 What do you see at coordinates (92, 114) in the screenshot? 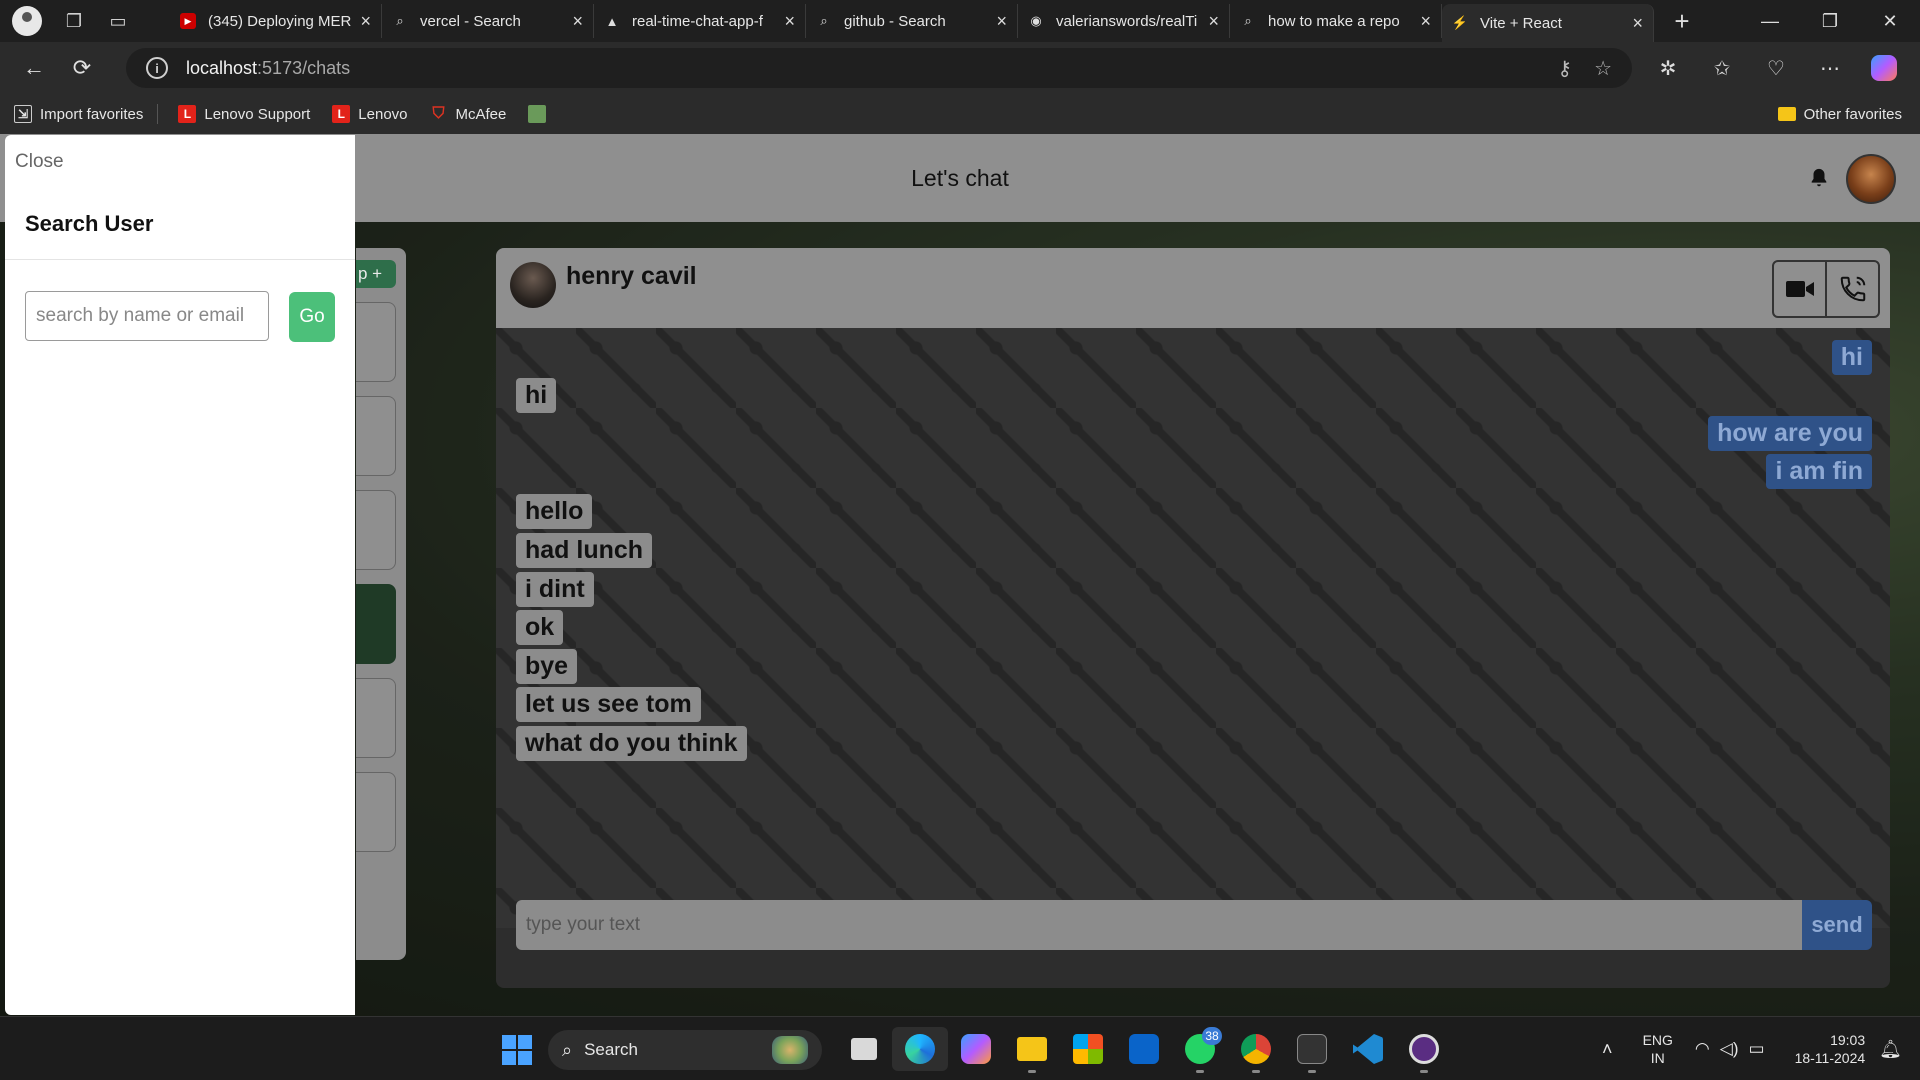
I see `favorite-label: Import favorites` at bounding box center [92, 114].